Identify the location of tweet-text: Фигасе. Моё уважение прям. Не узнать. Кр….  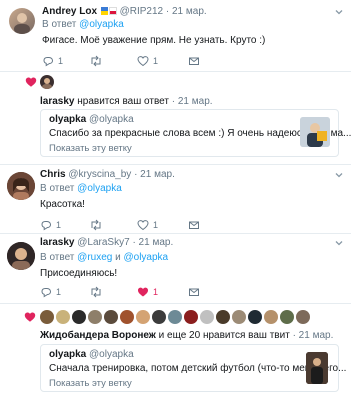
(154, 40).